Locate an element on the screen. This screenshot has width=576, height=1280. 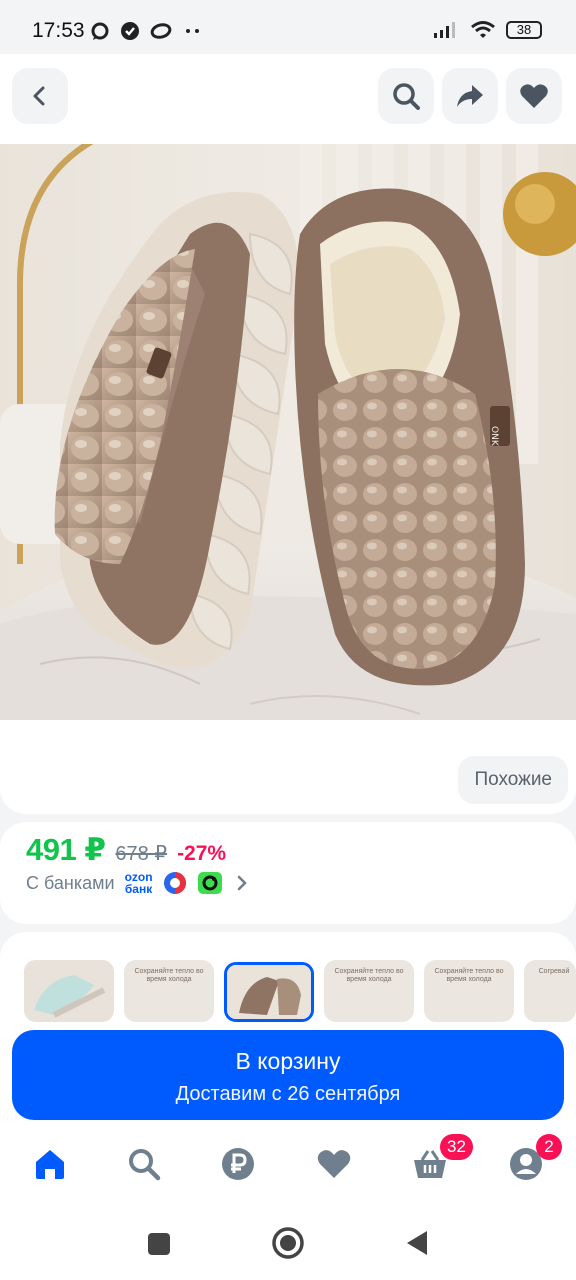
nav-search is located at coordinates (144, 1164).